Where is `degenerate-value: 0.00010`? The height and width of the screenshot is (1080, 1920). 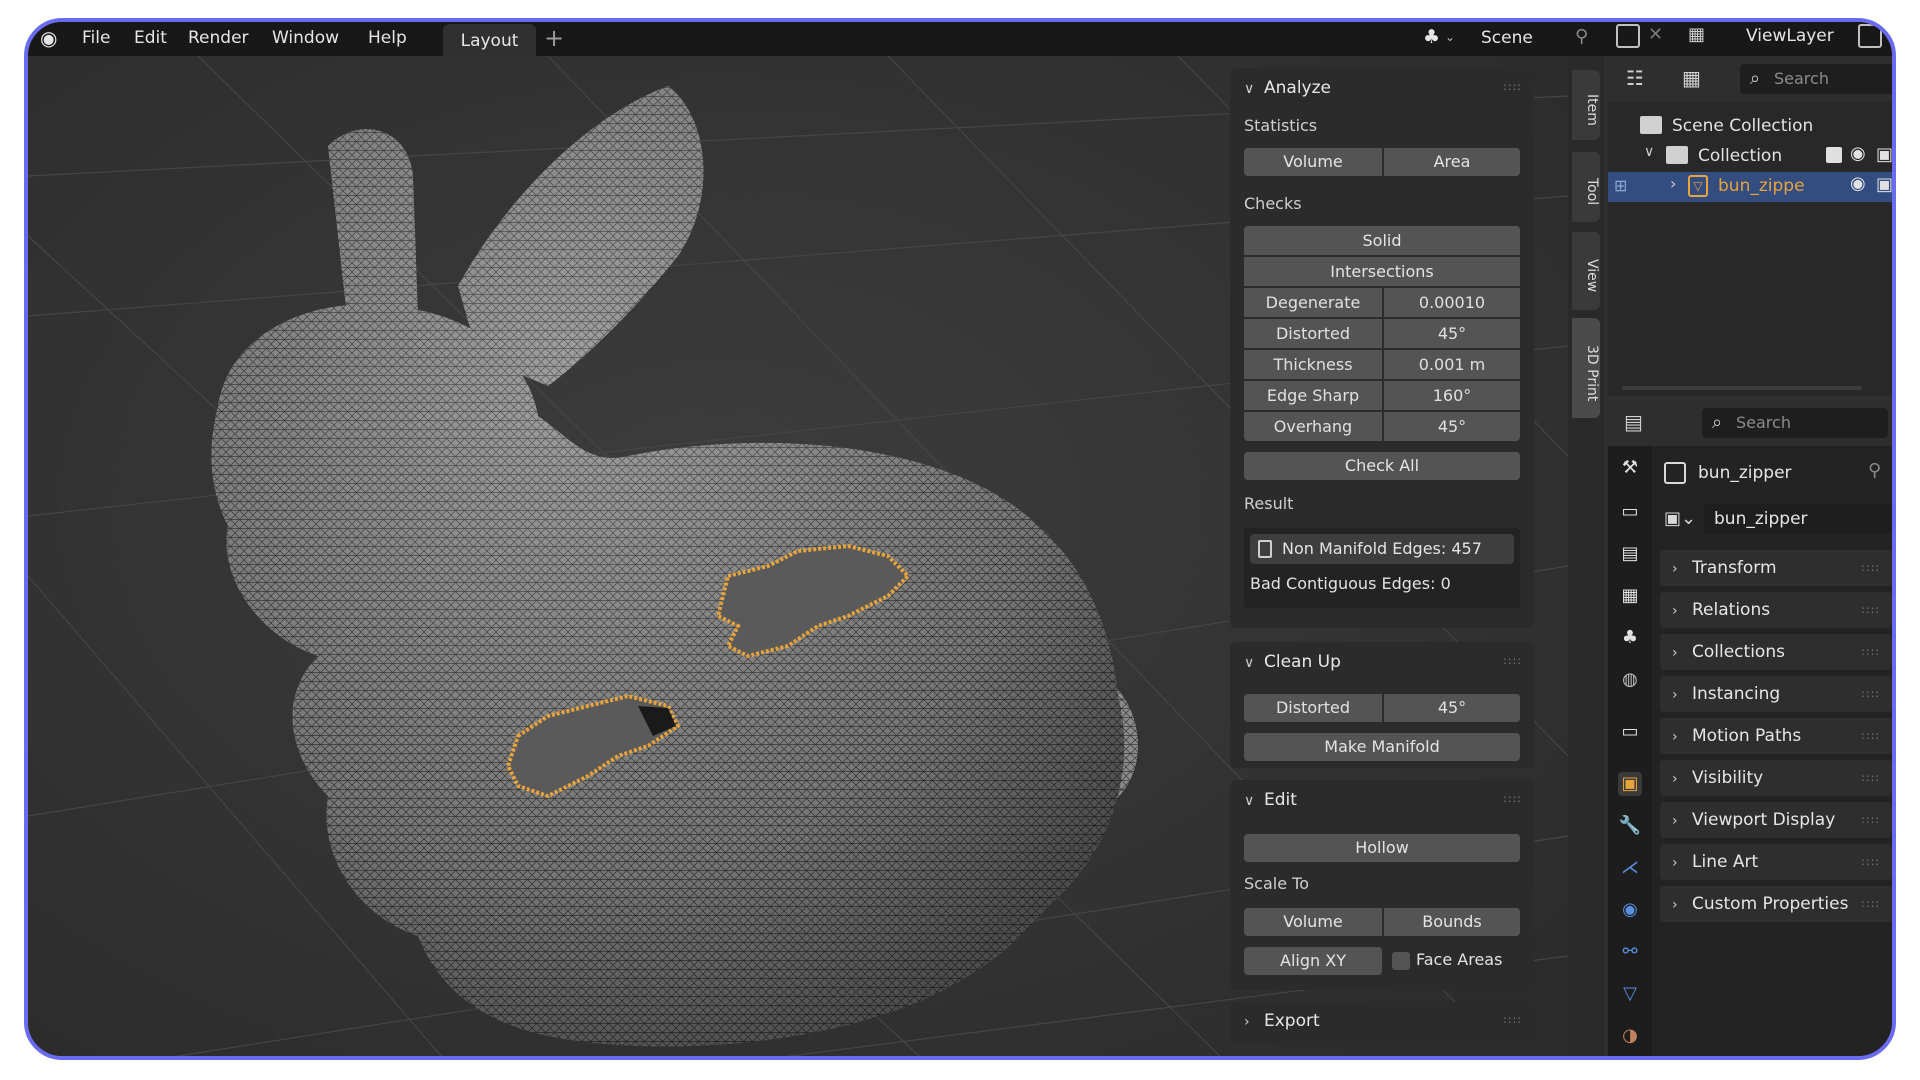 degenerate-value: 0.00010 is located at coordinates (1452, 302).